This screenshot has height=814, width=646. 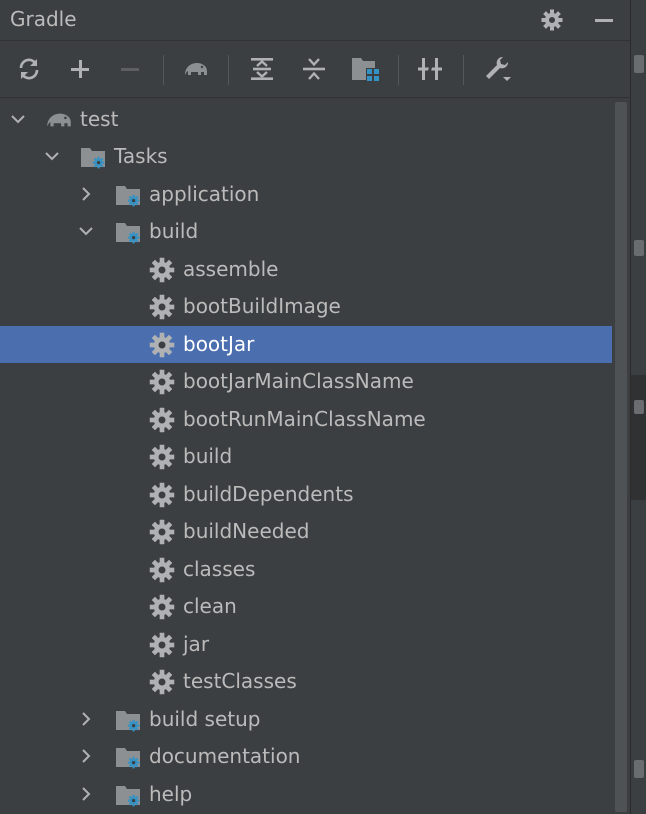 I want to click on tree-task: bootRunMainClassName, so click(x=315, y=419).